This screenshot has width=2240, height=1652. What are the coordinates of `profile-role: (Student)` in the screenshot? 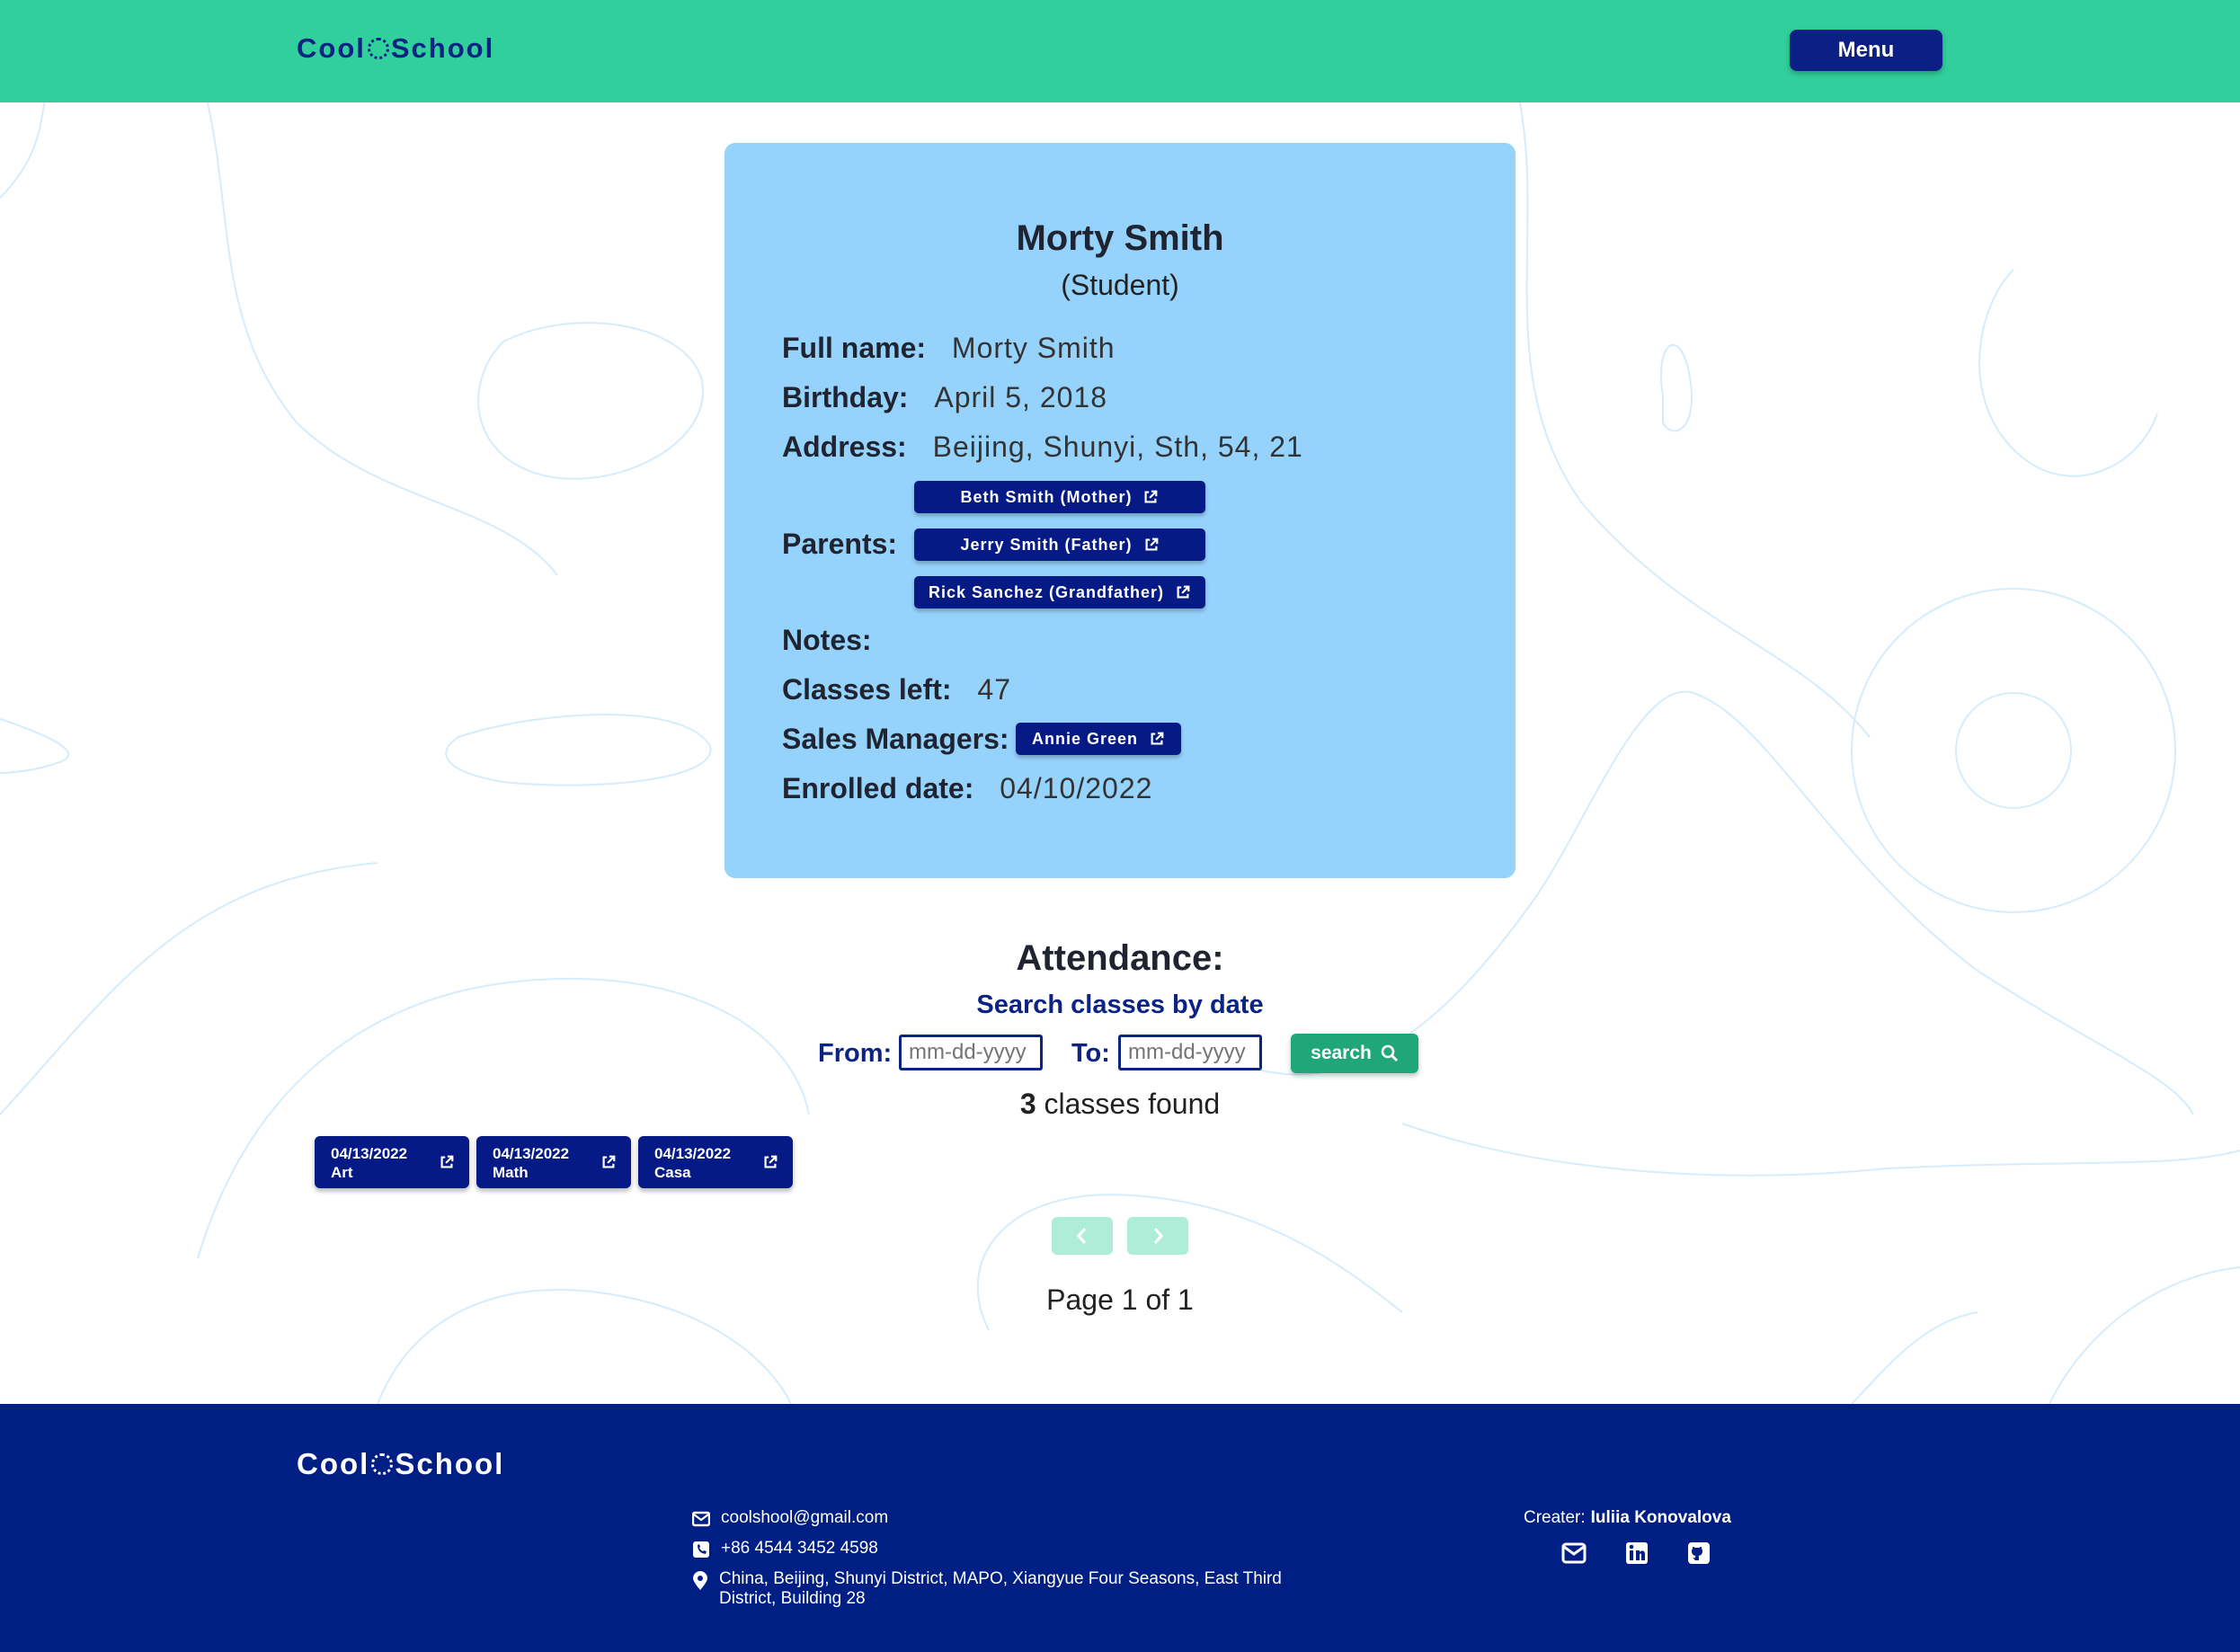 It's located at (1120, 285).